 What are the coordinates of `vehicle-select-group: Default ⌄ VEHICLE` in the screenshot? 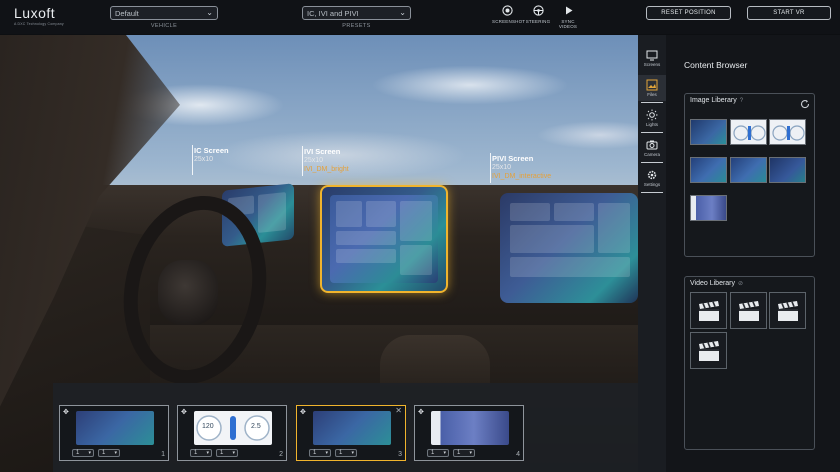 It's located at (164, 17).